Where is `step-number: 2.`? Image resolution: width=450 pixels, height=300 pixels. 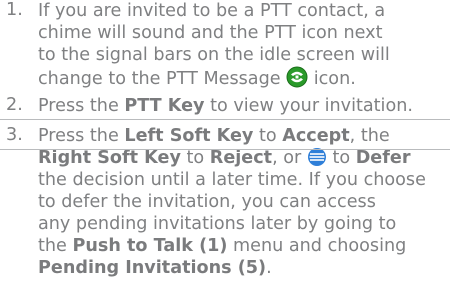 step-number: 2. is located at coordinates (14, 105).